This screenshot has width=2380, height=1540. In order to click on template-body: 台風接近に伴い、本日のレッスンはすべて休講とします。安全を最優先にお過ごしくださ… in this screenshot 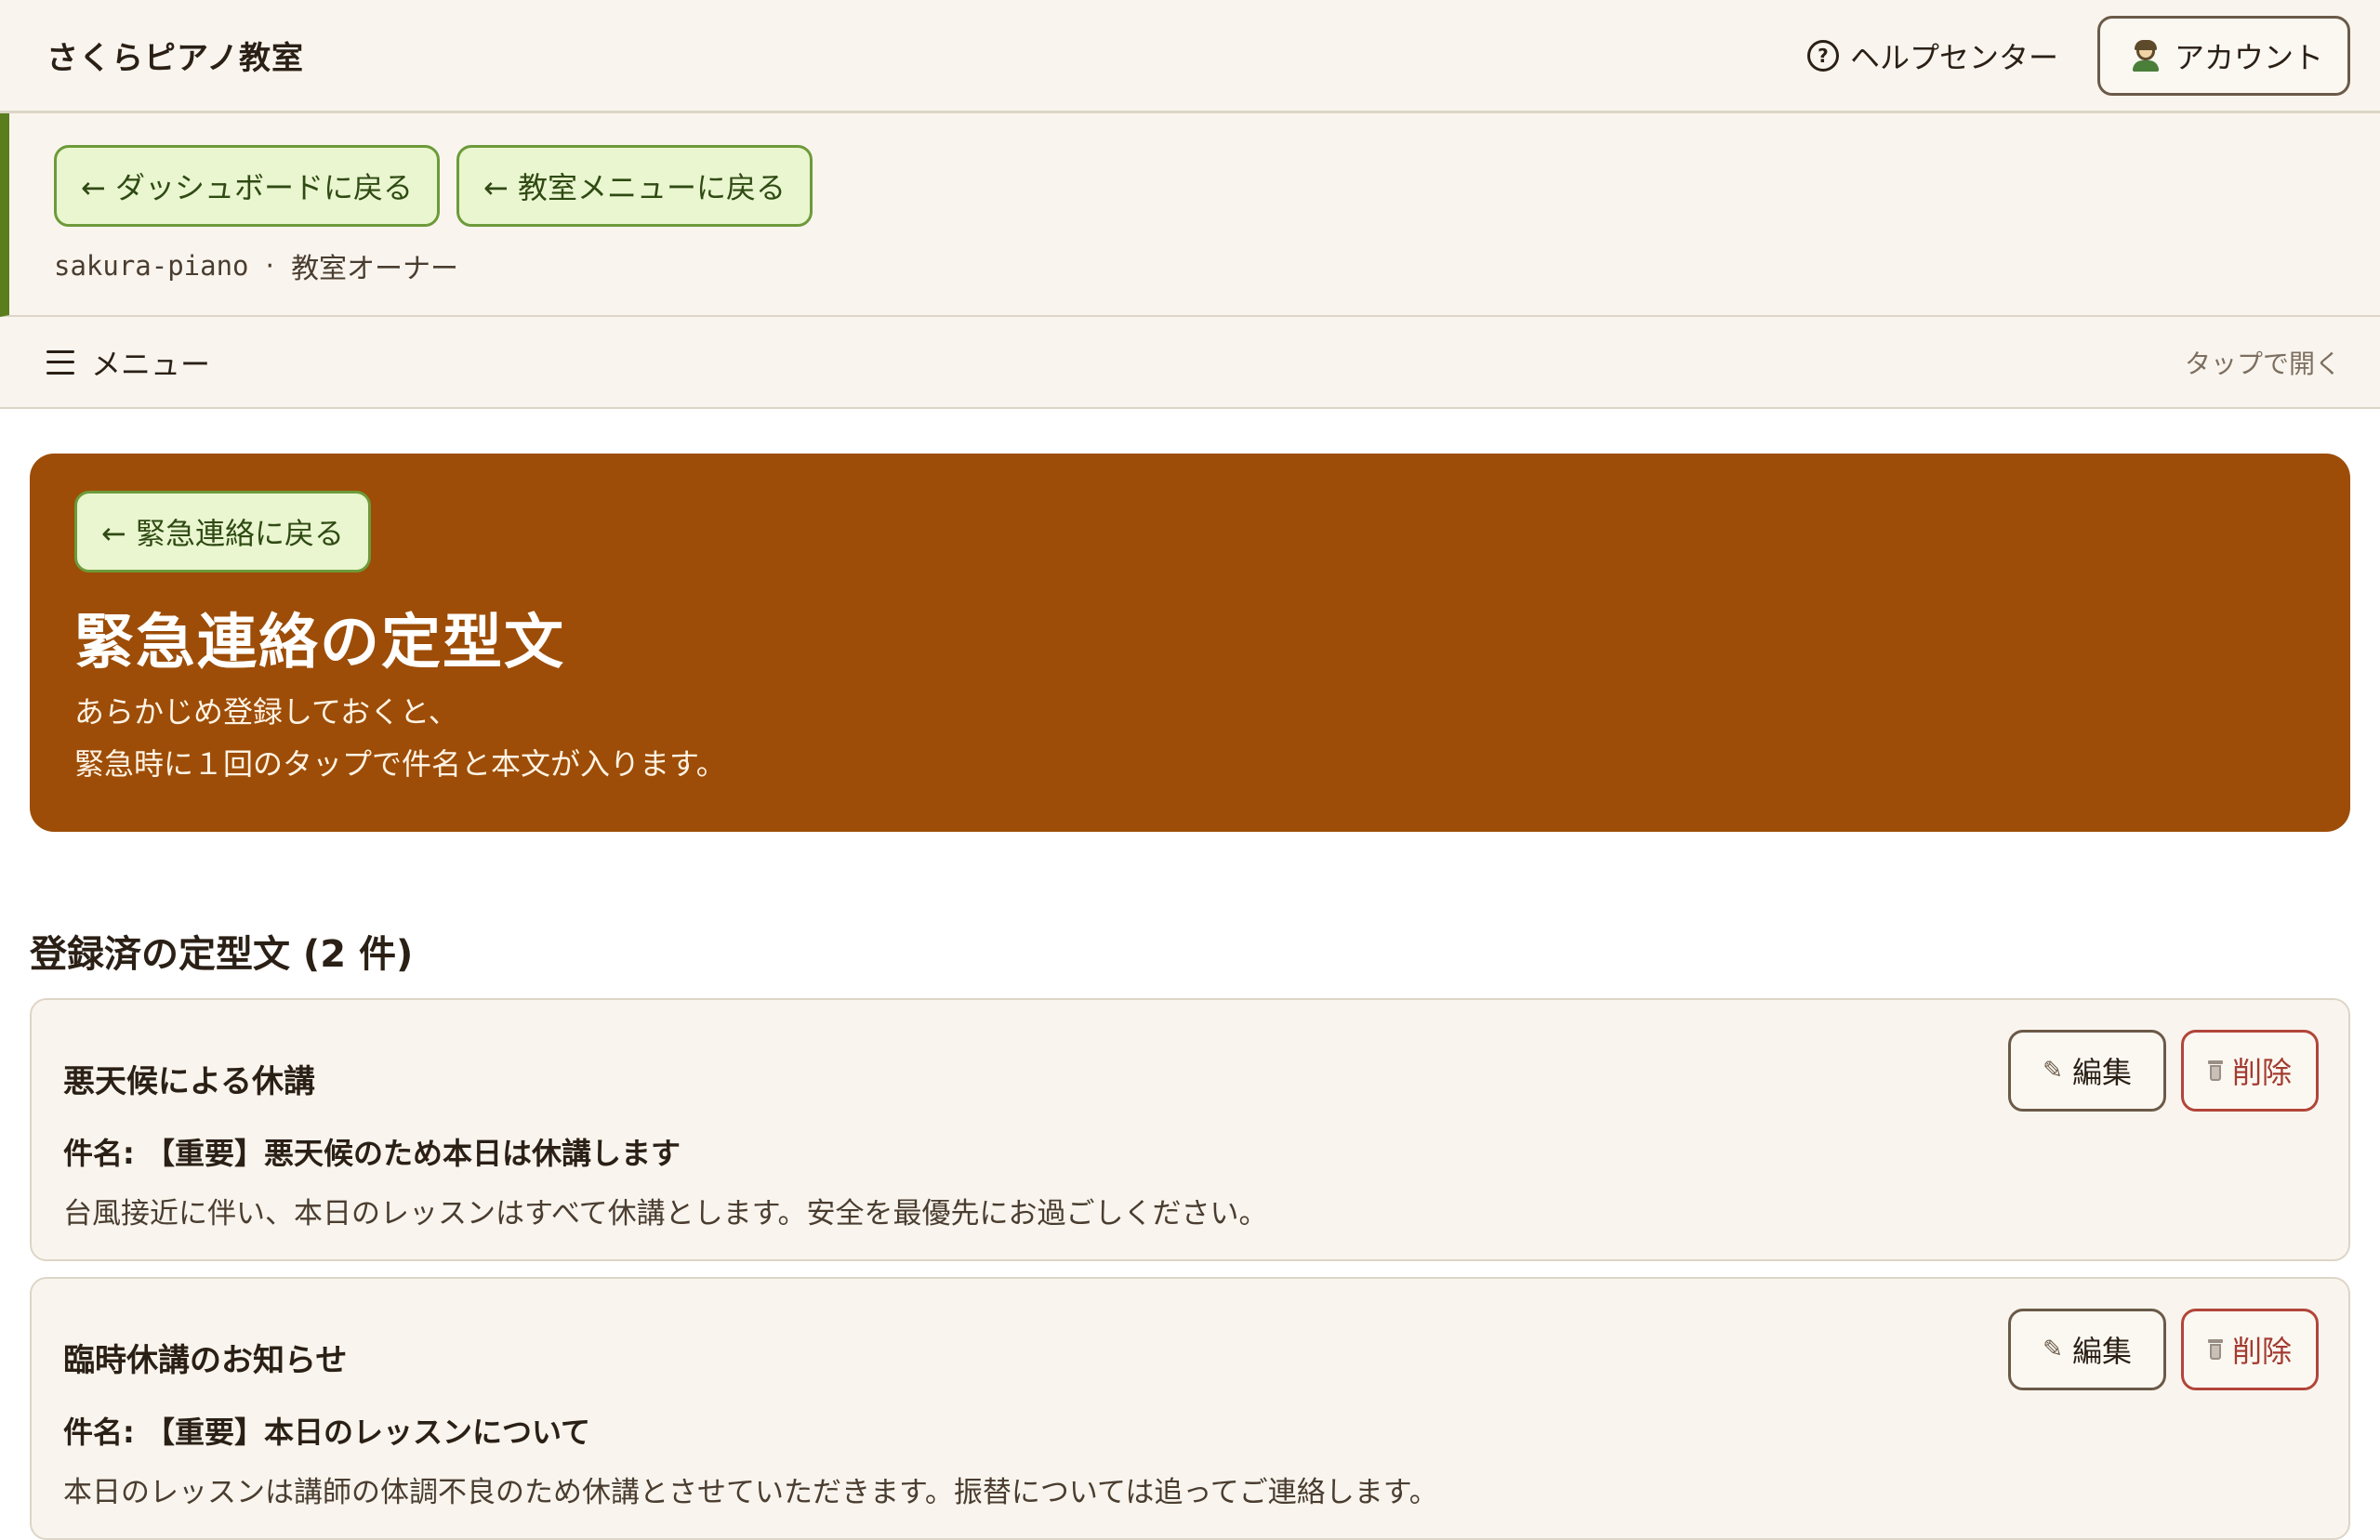, I will do `click(665, 1214)`.